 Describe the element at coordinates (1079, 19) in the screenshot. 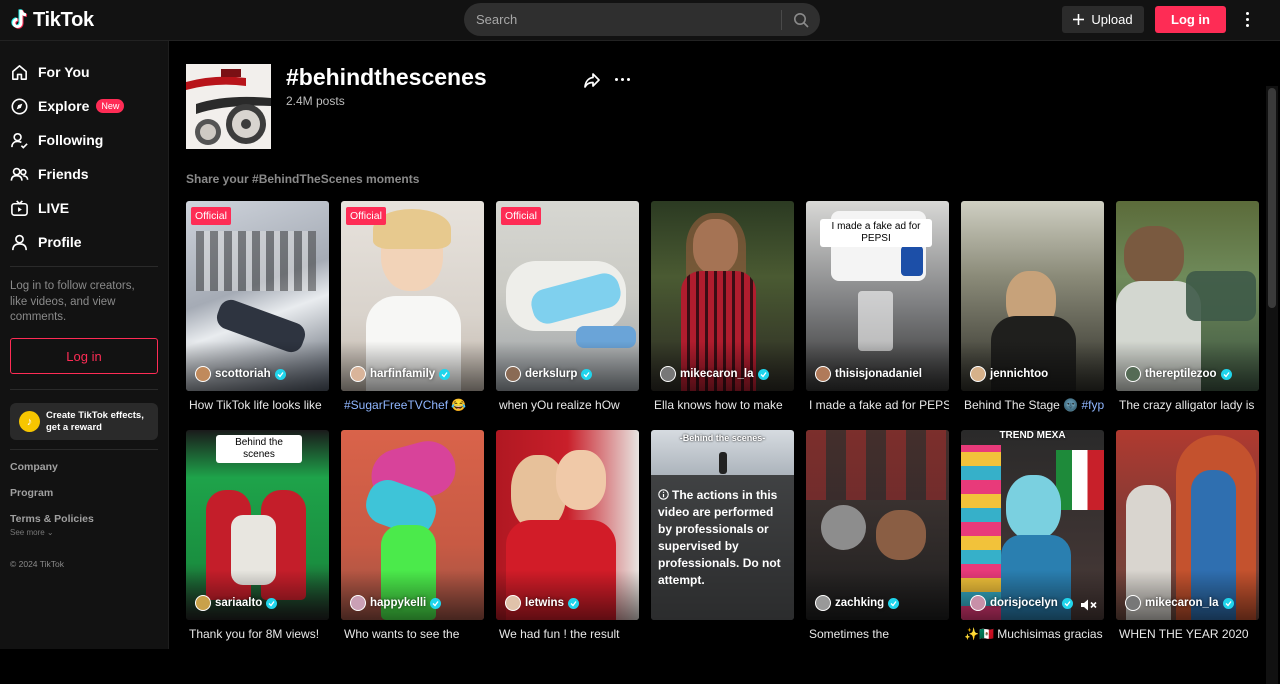

I see `plus-icon` at that location.